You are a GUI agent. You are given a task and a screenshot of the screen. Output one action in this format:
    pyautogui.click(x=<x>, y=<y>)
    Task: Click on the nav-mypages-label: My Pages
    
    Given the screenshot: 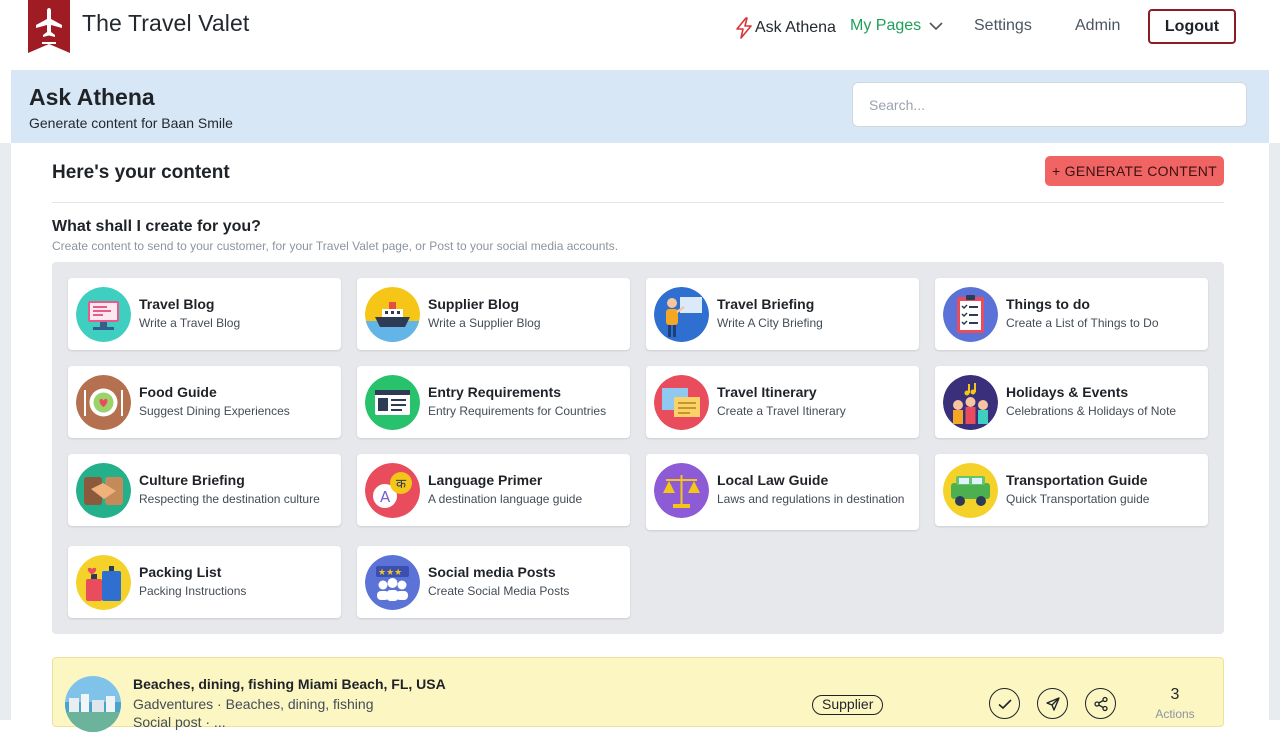 What is the action you would take?
    pyautogui.click(x=886, y=25)
    